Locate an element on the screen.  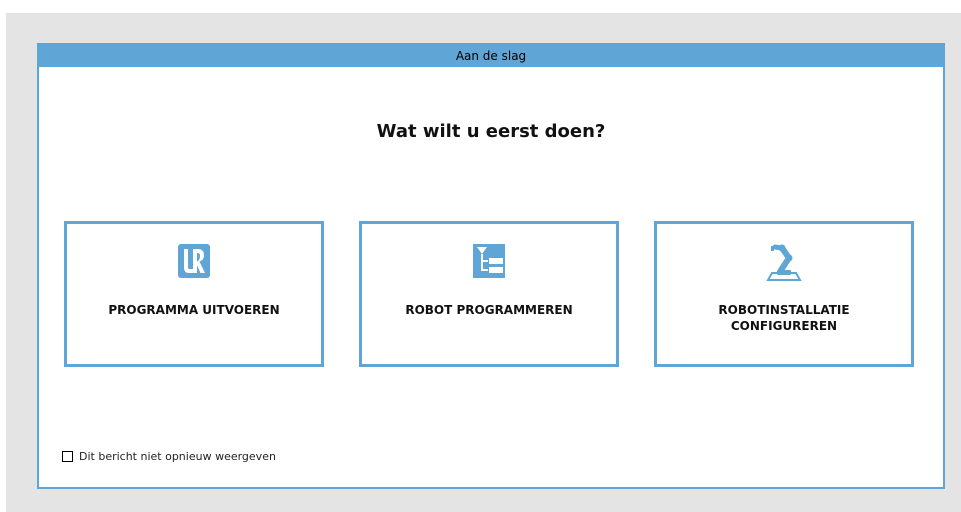
robot-arm-icon is located at coordinates (784, 262).